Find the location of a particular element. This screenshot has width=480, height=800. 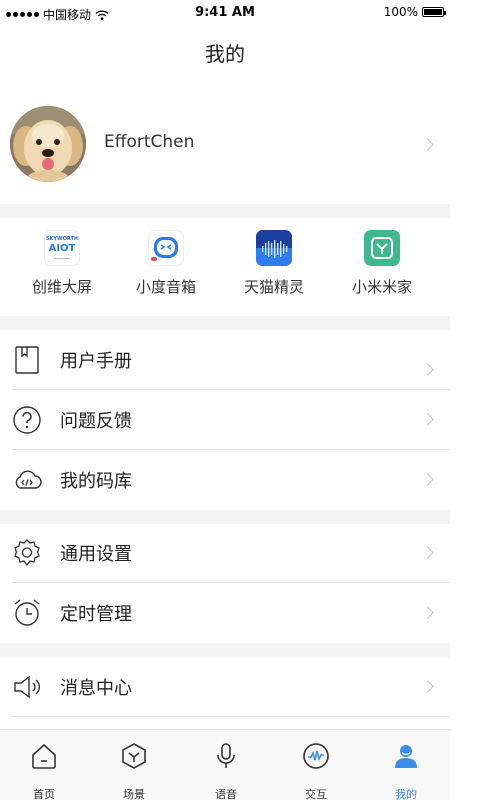

speaker-icon is located at coordinates (27, 687).